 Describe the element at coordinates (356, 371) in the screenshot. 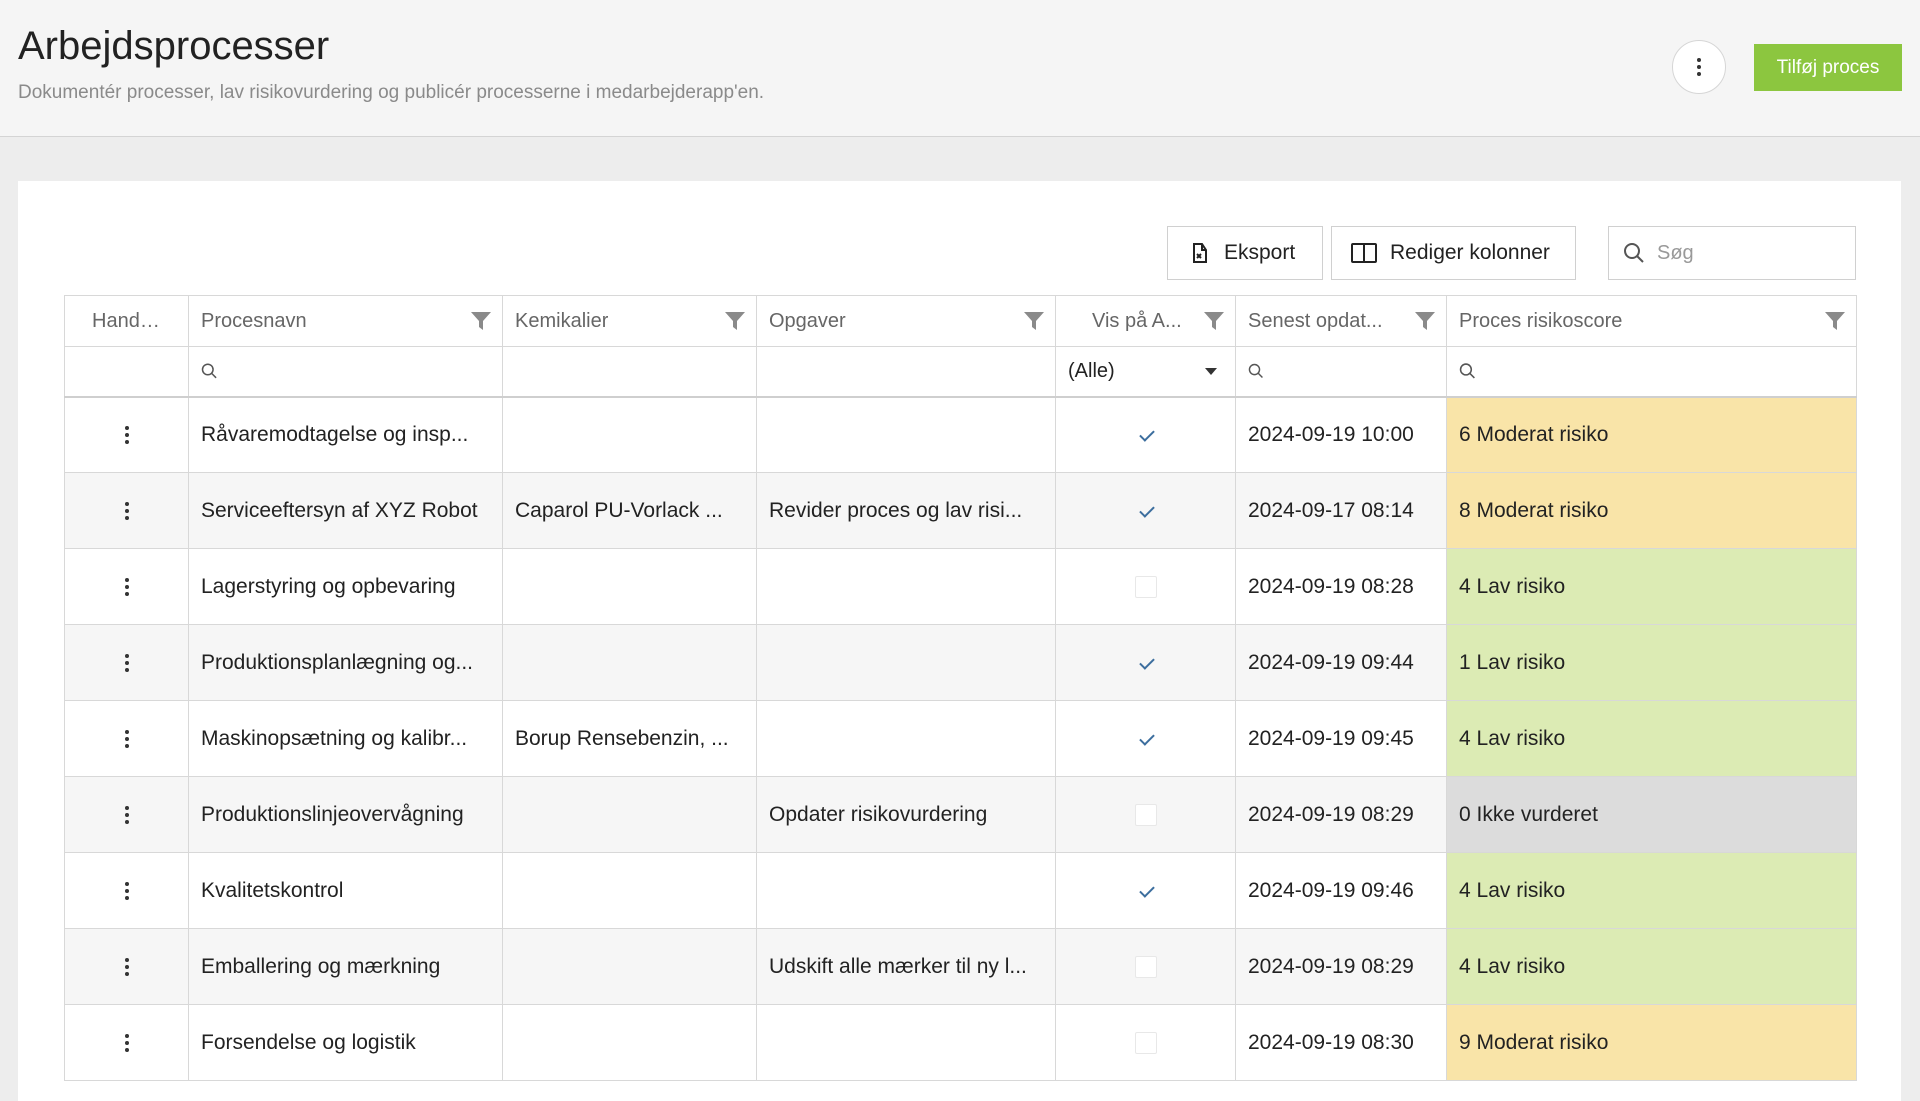

I see `process-name-filter-input` at that location.